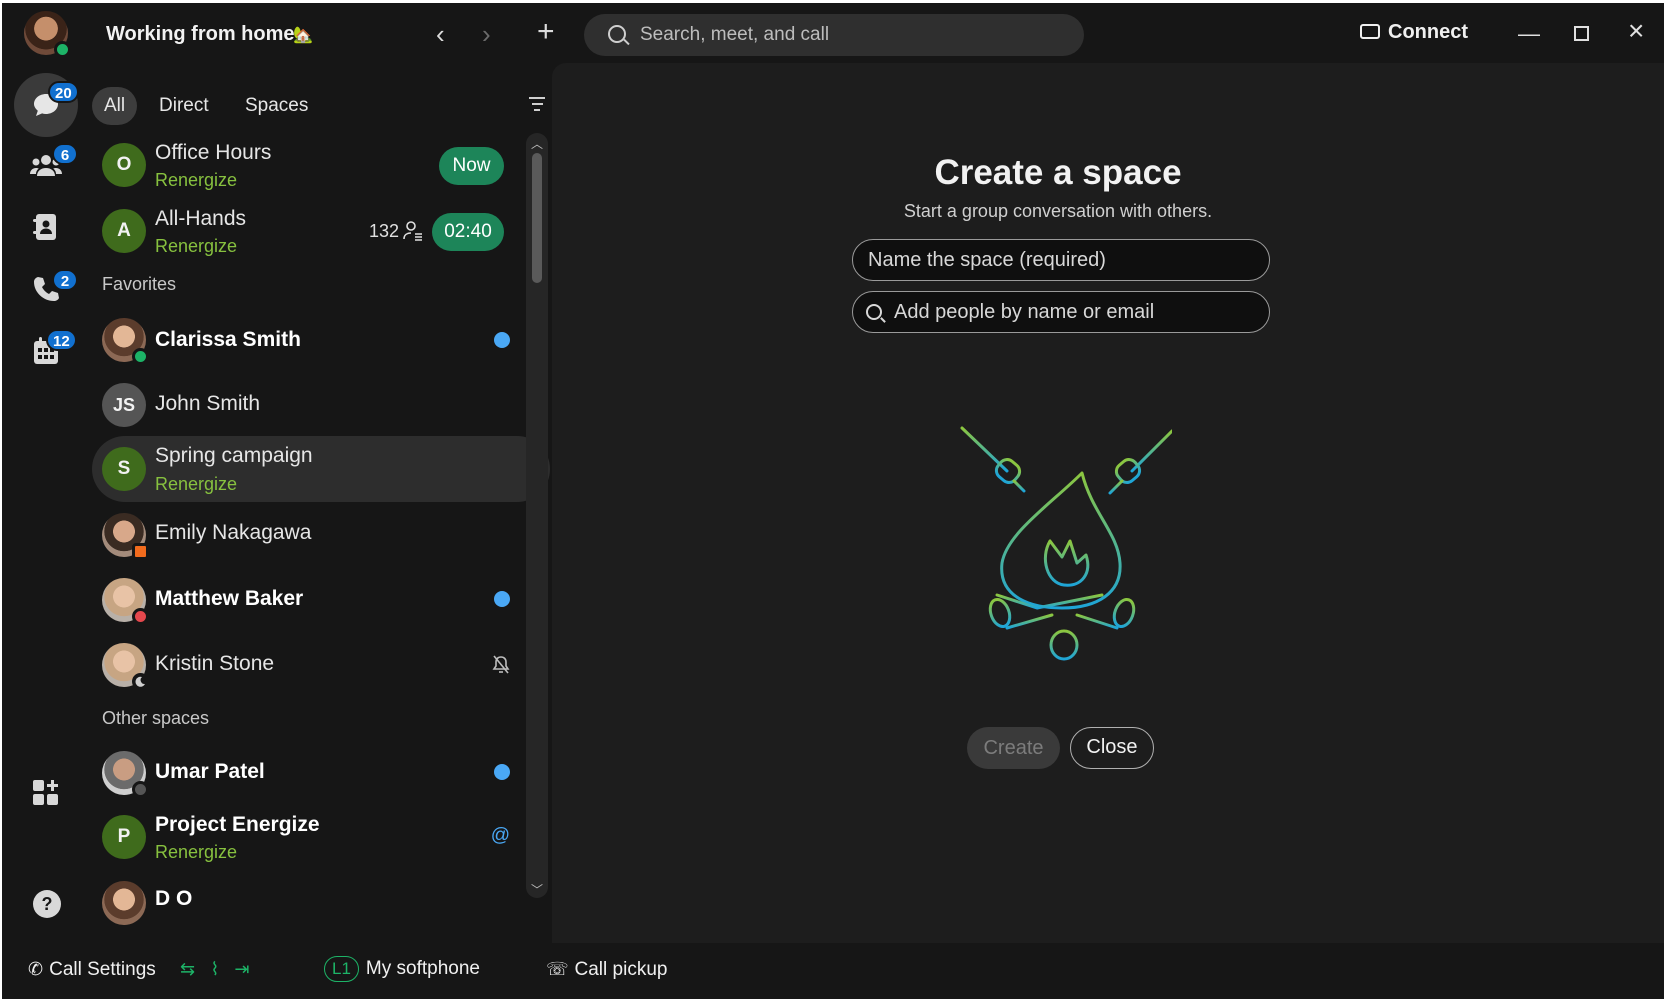  I want to click on contact-name: Emily Nakagawa, so click(233, 532).